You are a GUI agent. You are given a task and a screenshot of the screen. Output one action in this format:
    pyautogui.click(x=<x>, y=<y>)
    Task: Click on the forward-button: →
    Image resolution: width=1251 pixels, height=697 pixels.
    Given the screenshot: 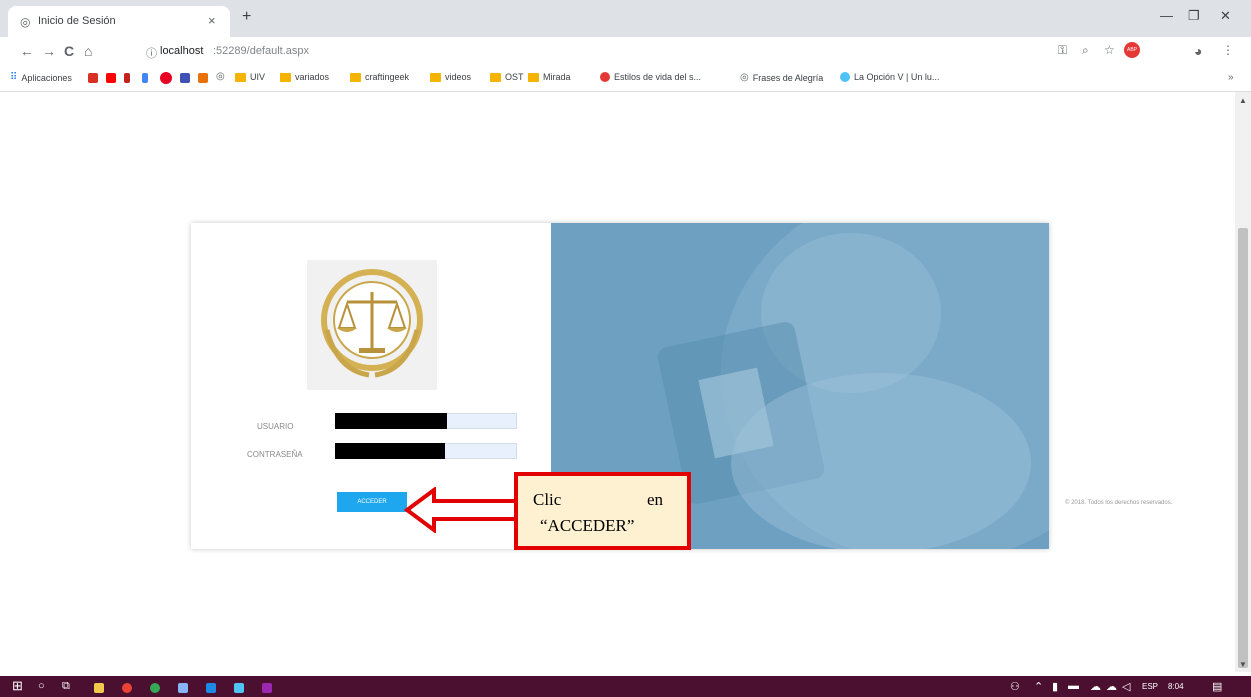 What is the action you would take?
    pyautogui.click(x=49, y=51)
    